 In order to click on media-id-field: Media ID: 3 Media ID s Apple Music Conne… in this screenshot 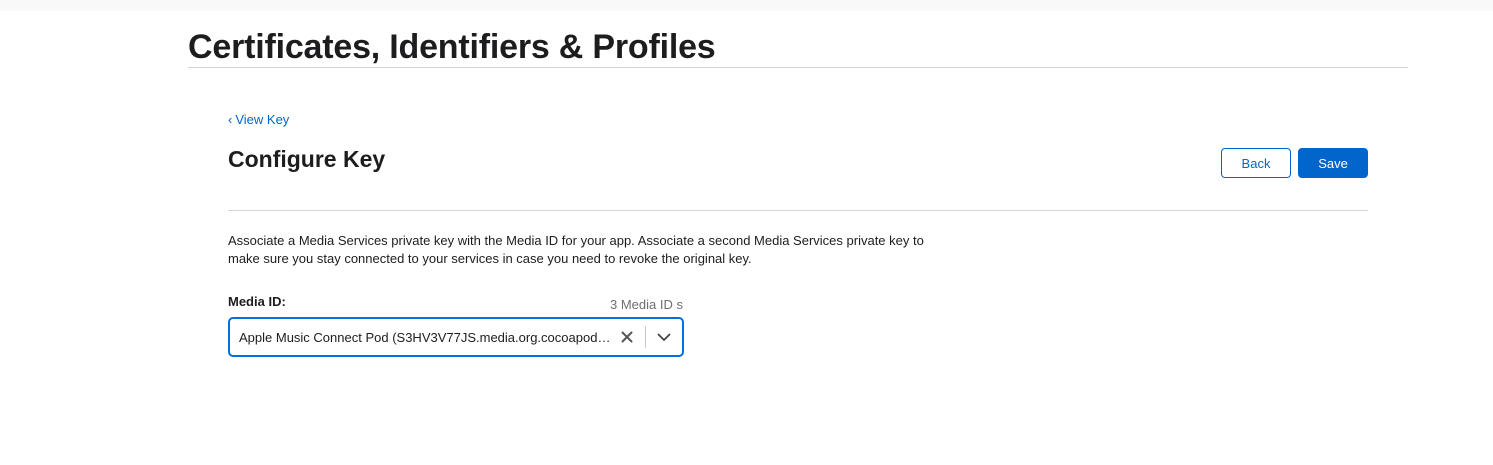, I will do `click(456, 325)`.